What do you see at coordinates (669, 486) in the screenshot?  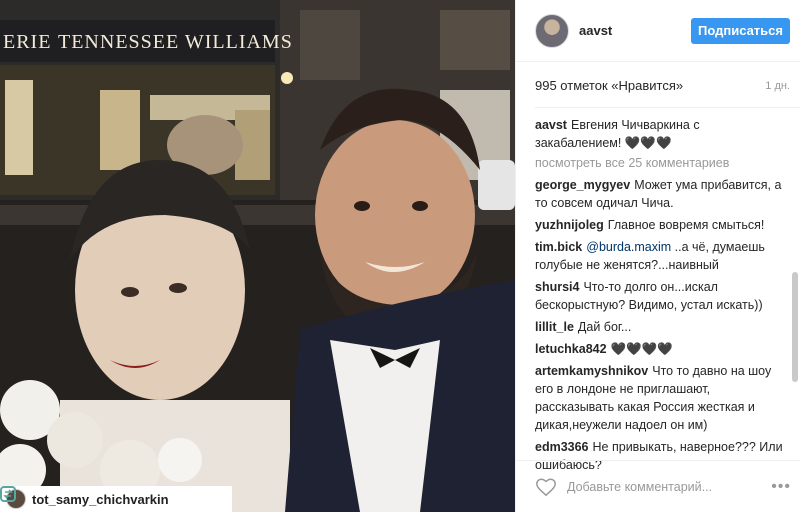 I see `add-comment-input` at bounding box center [669, 486].